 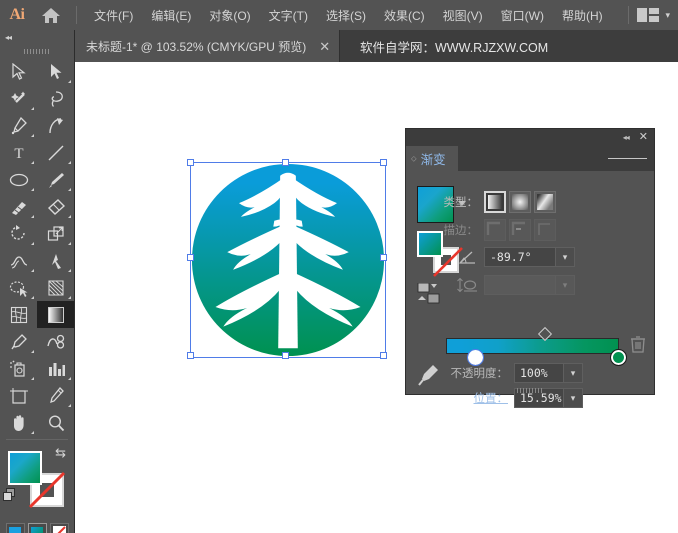 I want to click on document-tab: 未标题-1* @ 103.52% (CMYK/GPU 预览) ✕, so click(x=207, y=46).